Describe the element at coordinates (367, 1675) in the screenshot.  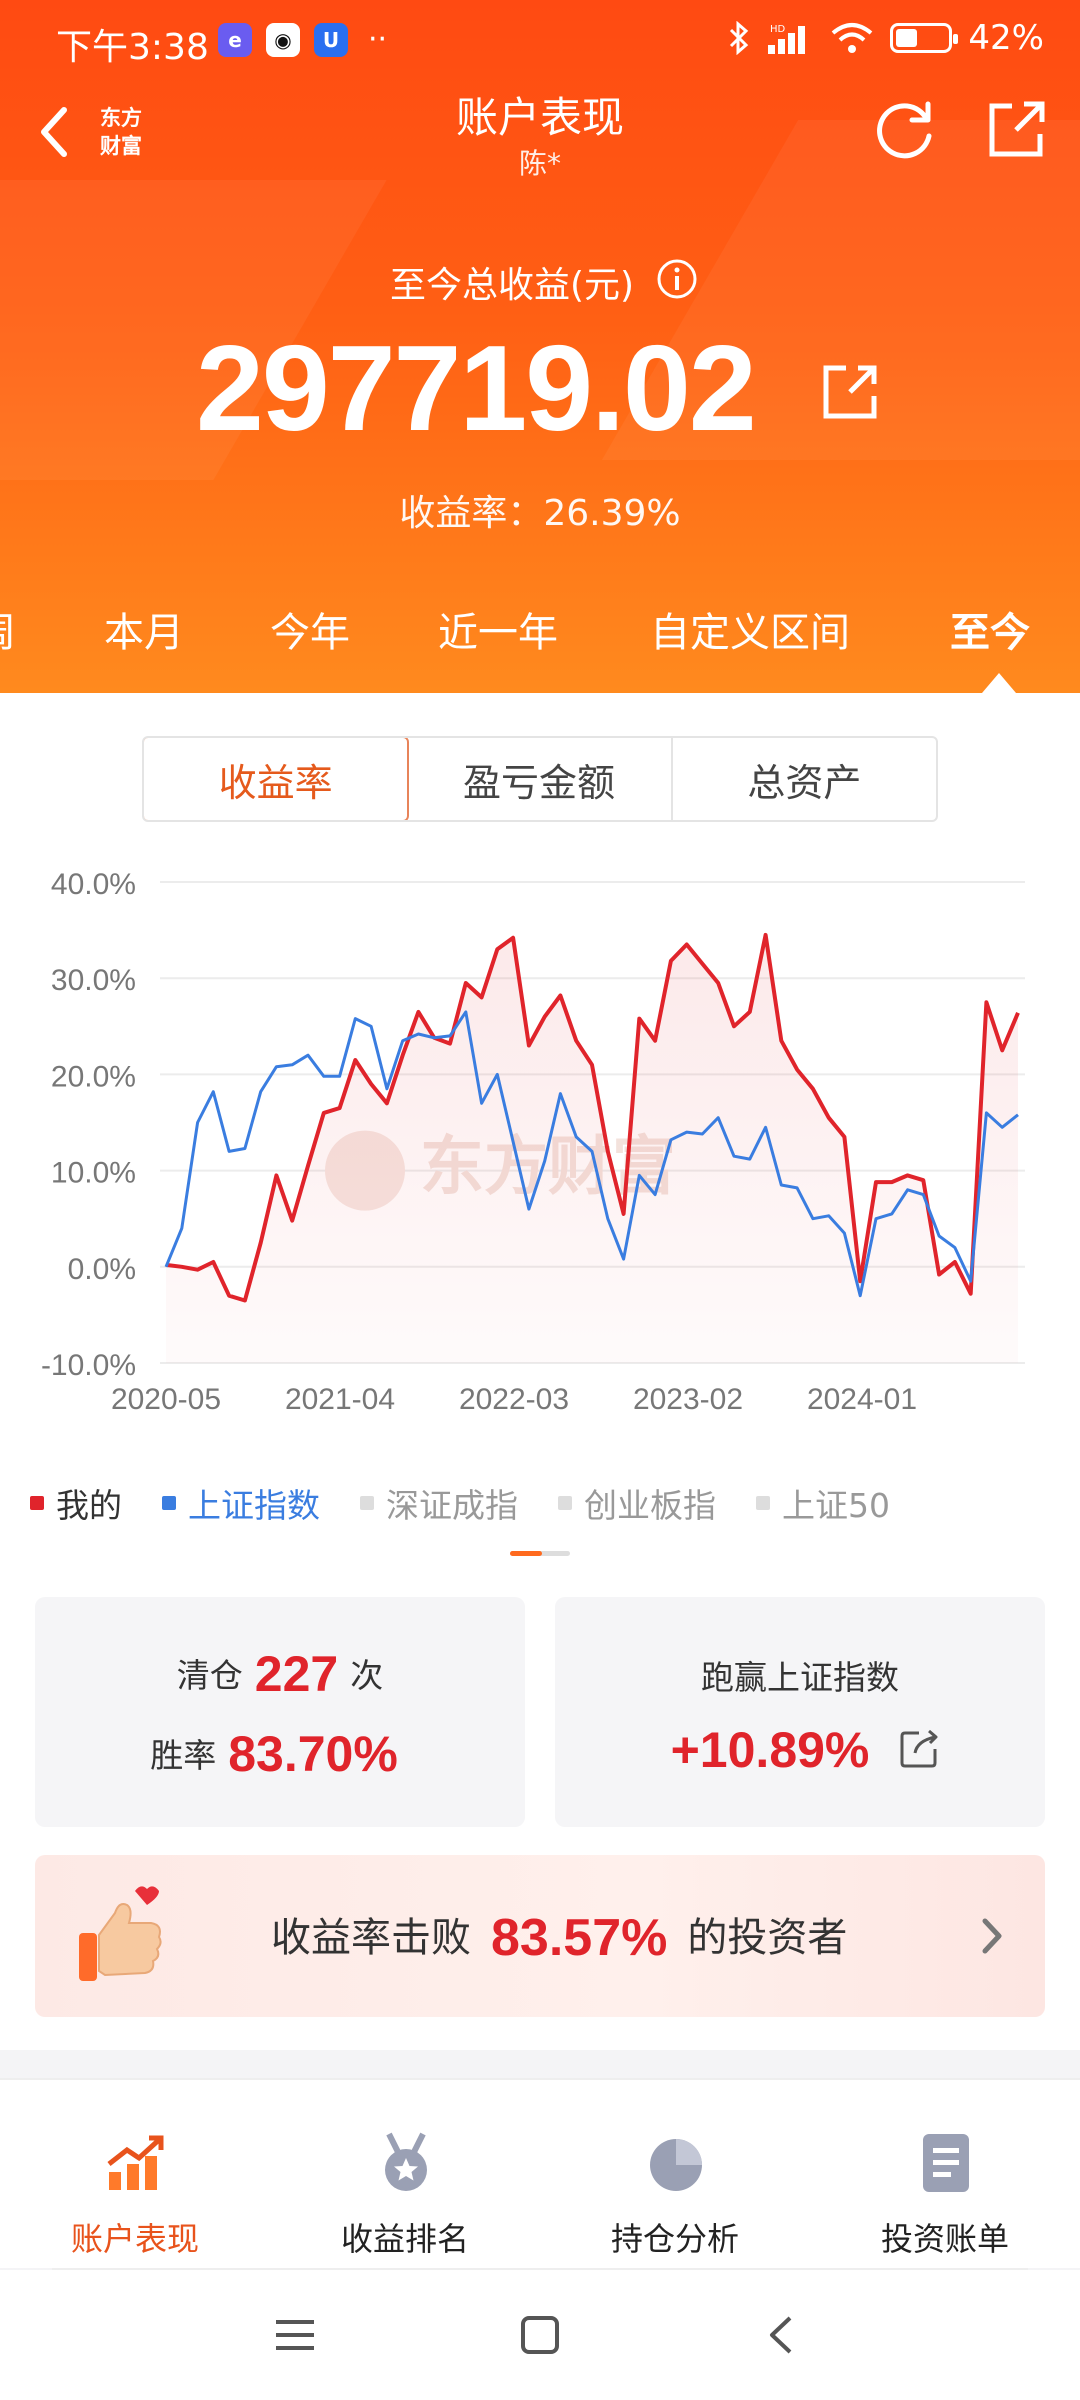
I see `clear-suffix: 次` at that location.